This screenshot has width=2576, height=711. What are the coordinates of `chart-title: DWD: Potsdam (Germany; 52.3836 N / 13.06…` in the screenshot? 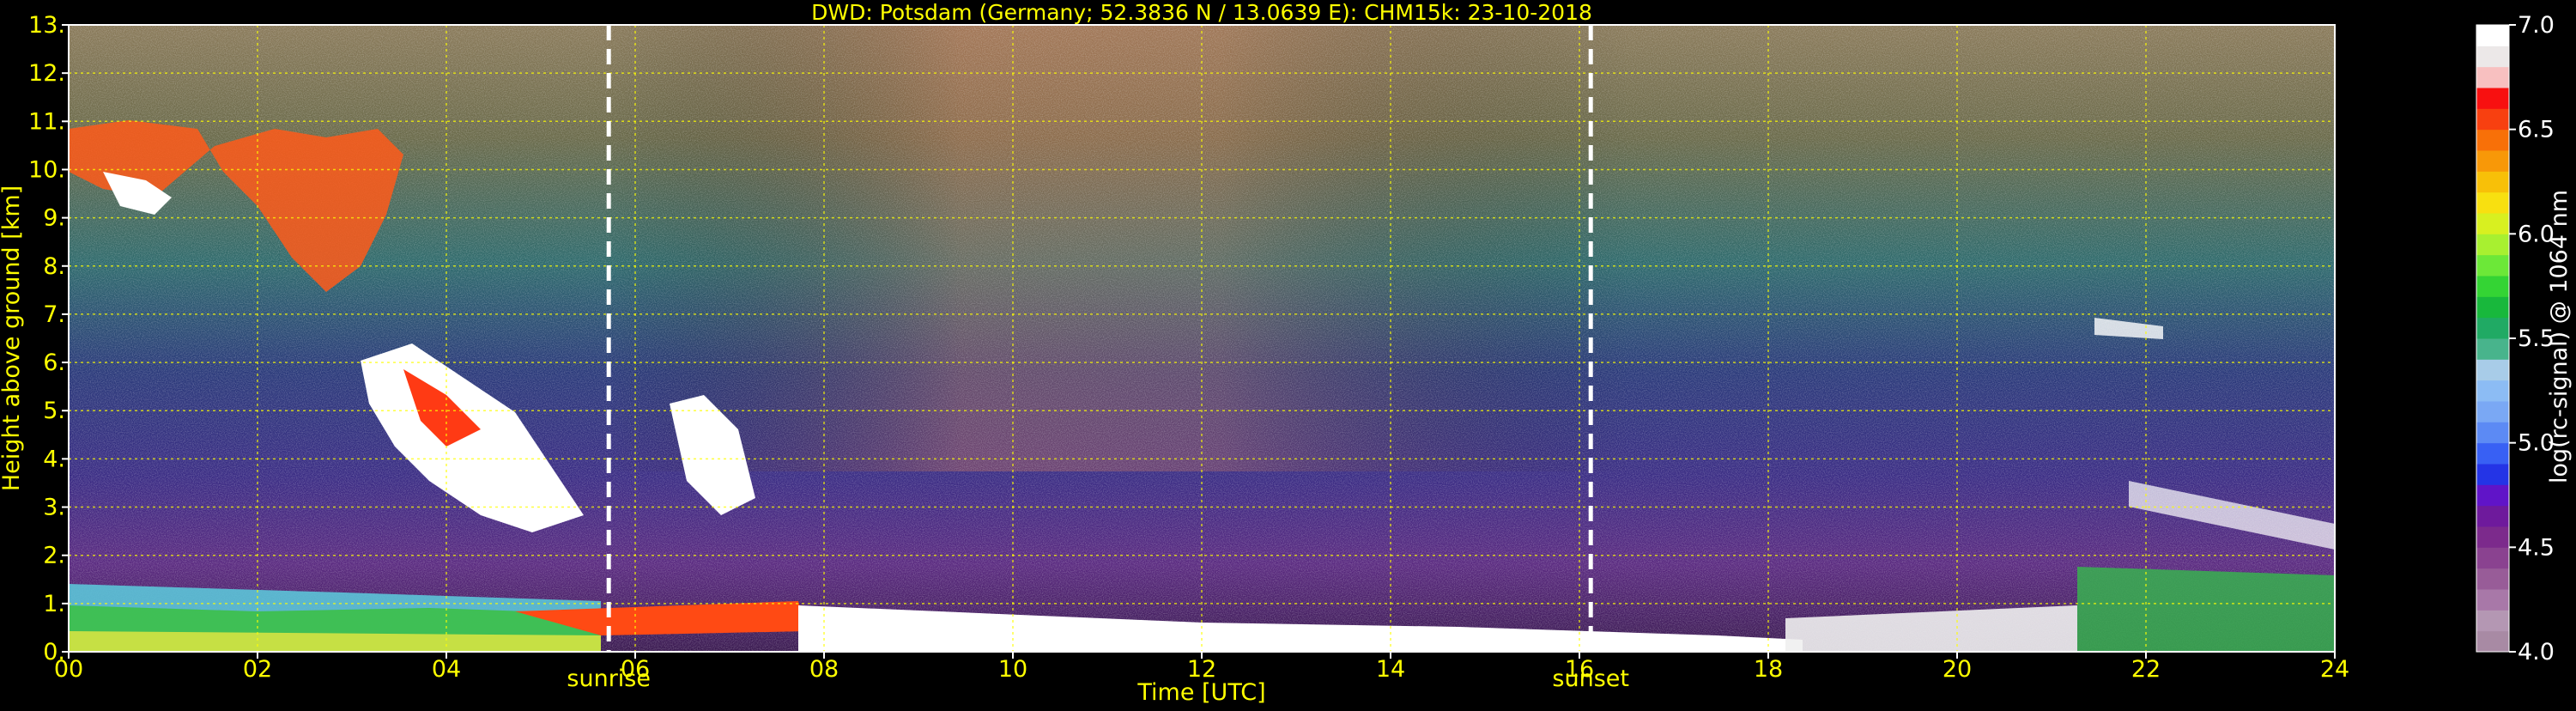 It's located at (1201, 12).